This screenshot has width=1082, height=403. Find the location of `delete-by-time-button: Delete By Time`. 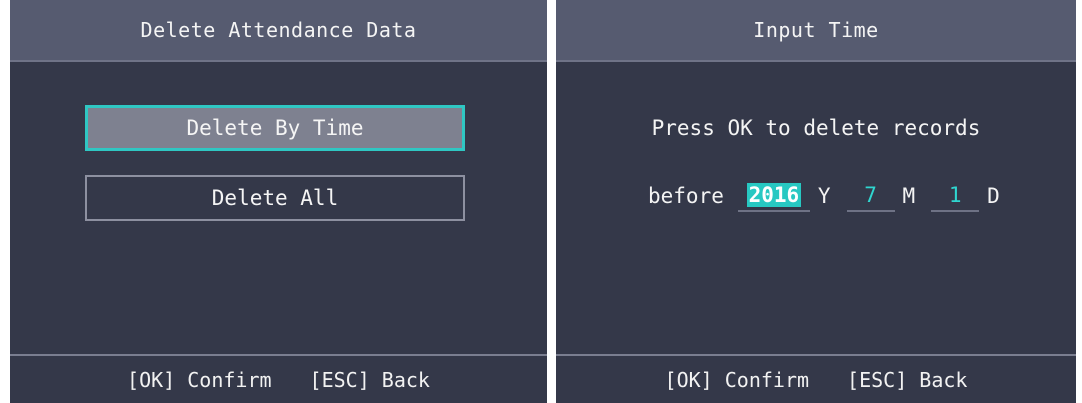

delete-by-time-button: Delete By Time is located at coordinates (275, 128).